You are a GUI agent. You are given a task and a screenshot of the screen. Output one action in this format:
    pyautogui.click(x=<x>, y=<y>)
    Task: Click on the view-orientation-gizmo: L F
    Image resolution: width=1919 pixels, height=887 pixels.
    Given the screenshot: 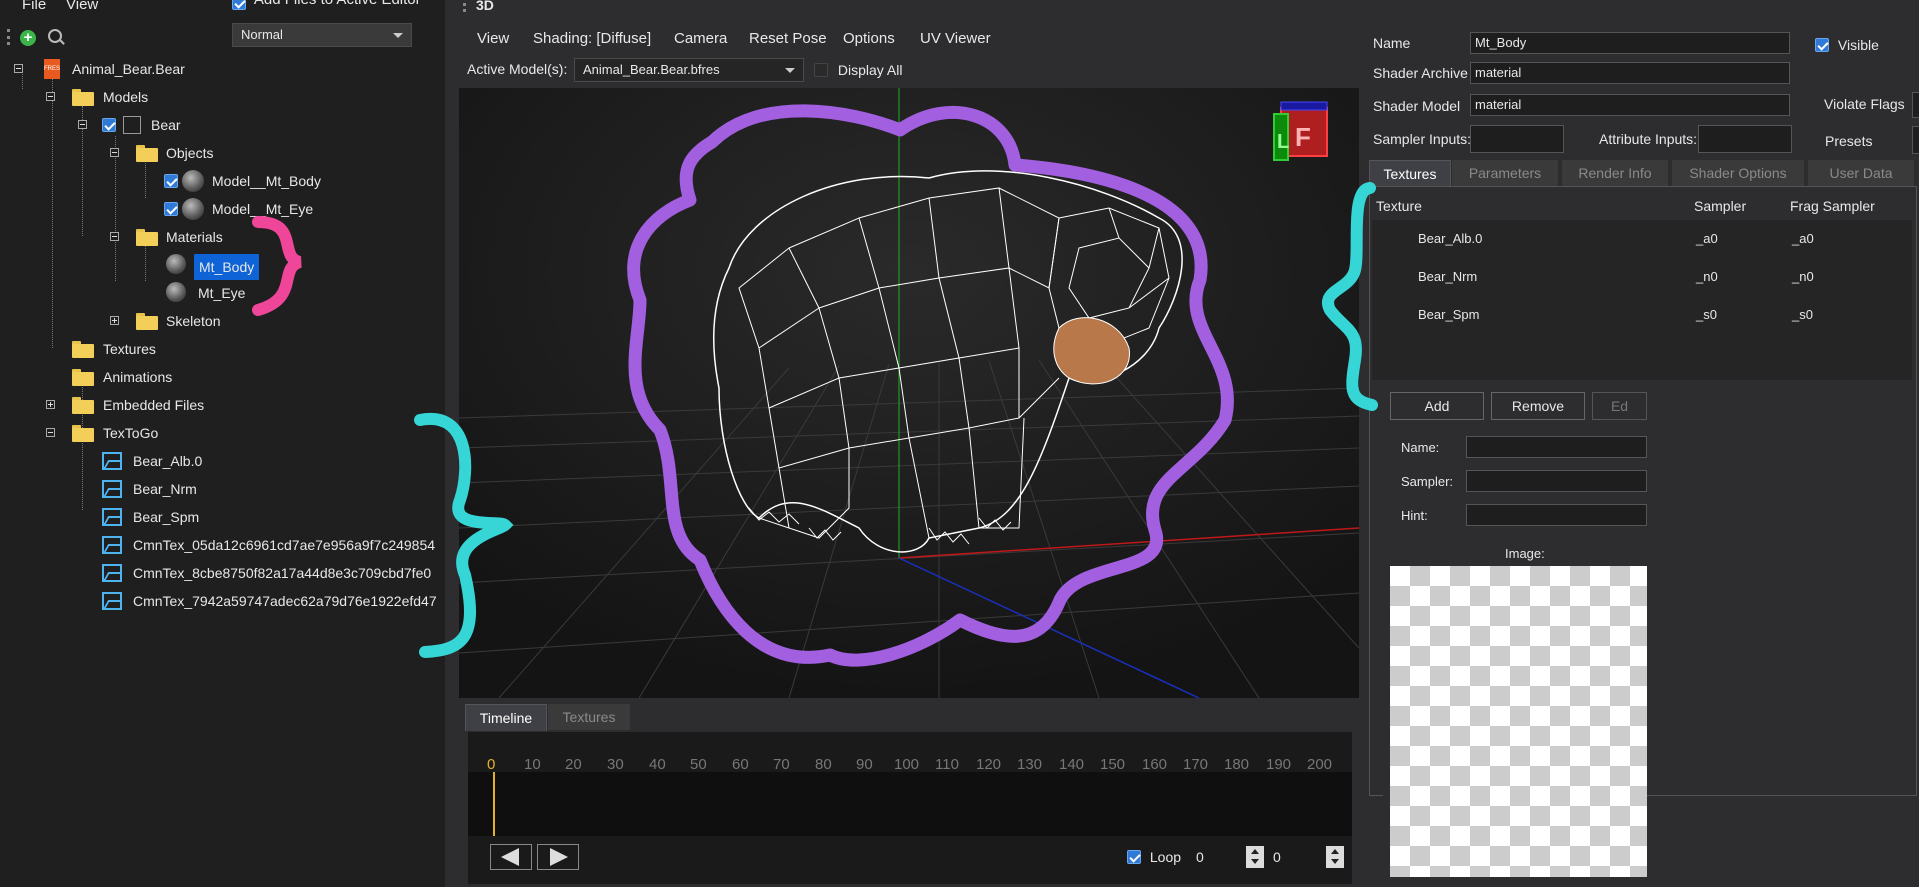 What is the action you would take?
    pyautogui.click(x=1300, y=131)
    